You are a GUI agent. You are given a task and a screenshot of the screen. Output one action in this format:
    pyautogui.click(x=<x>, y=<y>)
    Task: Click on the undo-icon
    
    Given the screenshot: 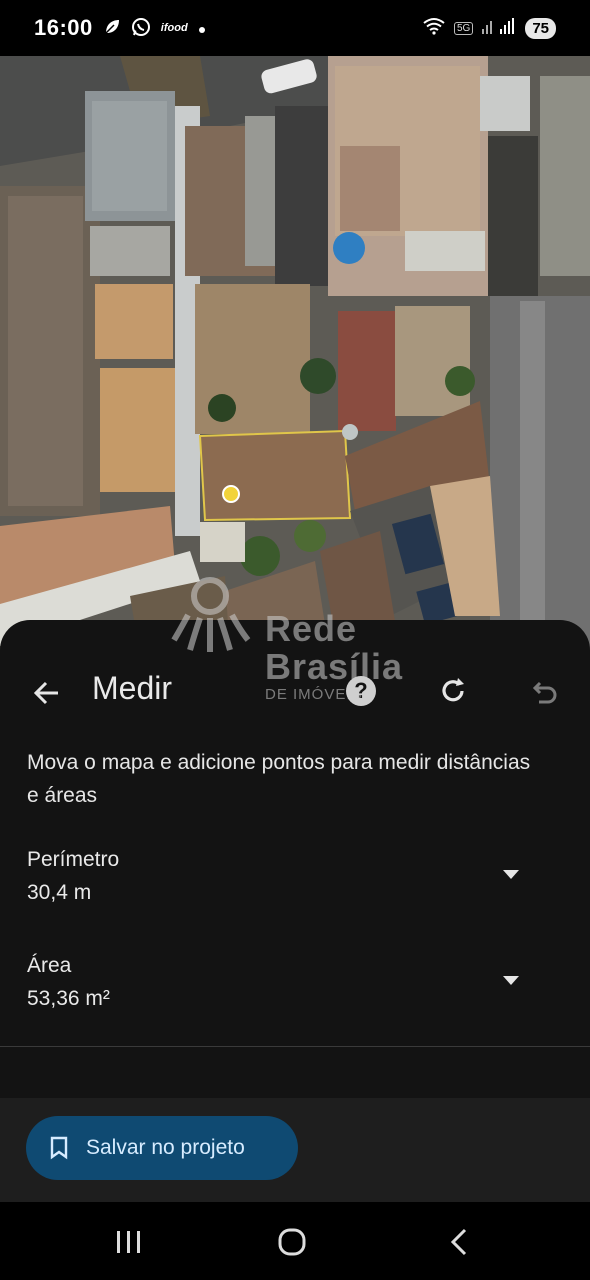 What is the action you would take?
    pyautogui.click(x=544, y=693)
    